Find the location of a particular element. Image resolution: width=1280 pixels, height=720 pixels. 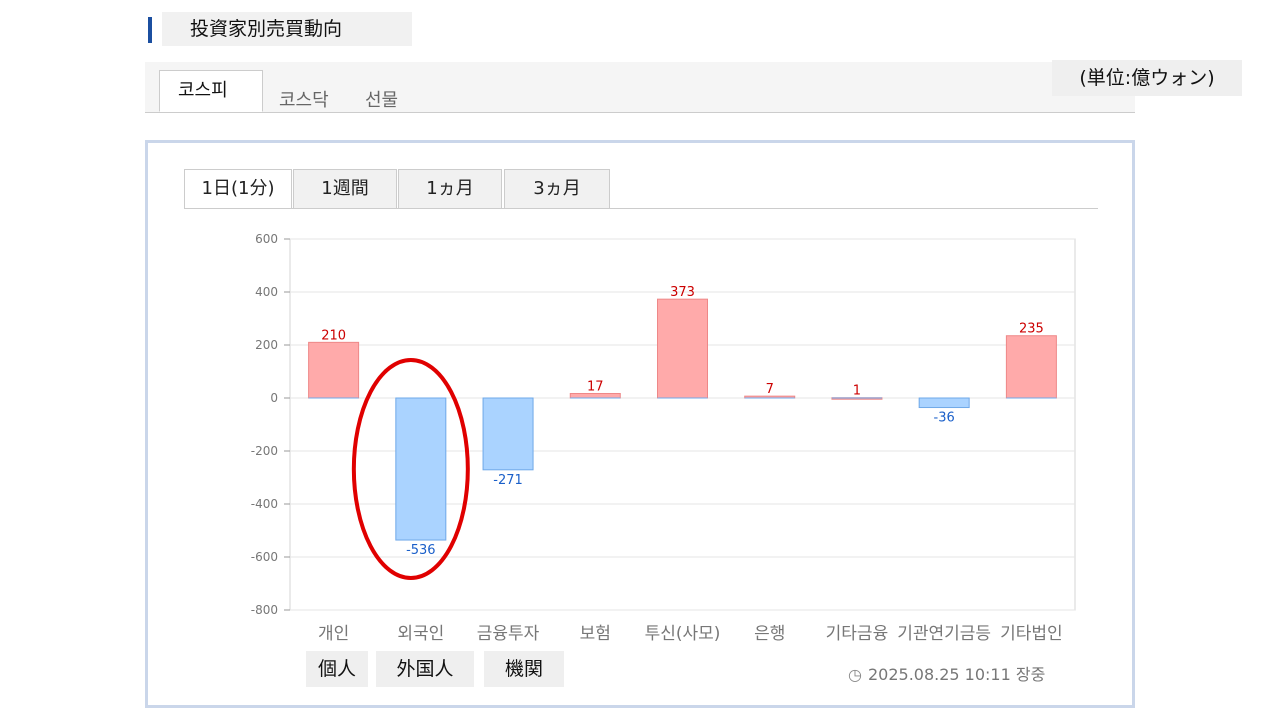

timestamp-text: 2025.08.25 10:11 장중 is located at coordinates (956, 674).